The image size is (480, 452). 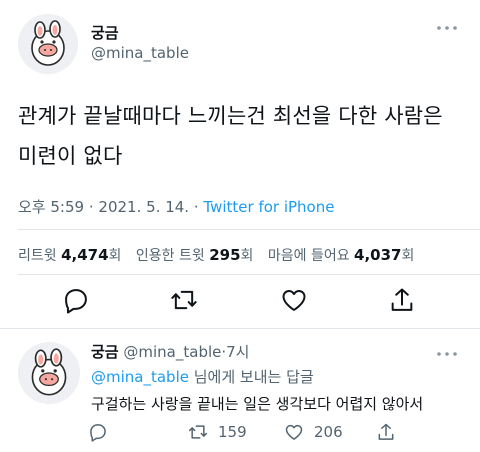 I want to click on reply-time: 7시, so click(x=237, y=352).